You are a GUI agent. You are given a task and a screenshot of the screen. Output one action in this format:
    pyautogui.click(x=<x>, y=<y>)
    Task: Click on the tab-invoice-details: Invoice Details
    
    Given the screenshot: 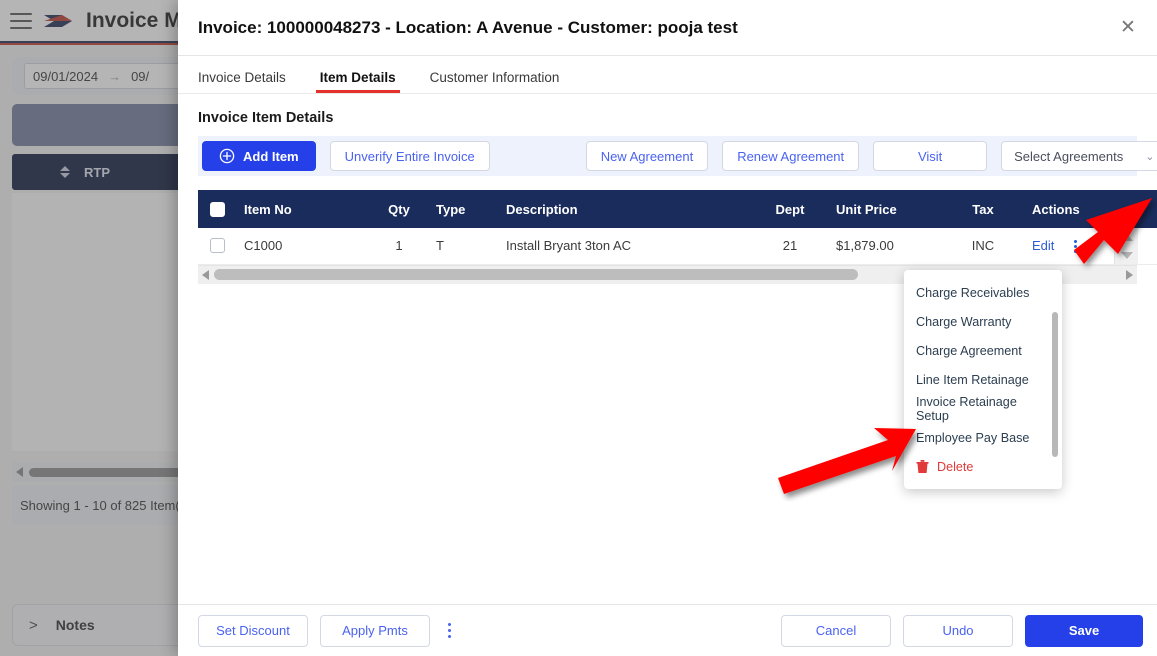 What is the action you would take?
    pyautogui.click(x=242, y=81)
    